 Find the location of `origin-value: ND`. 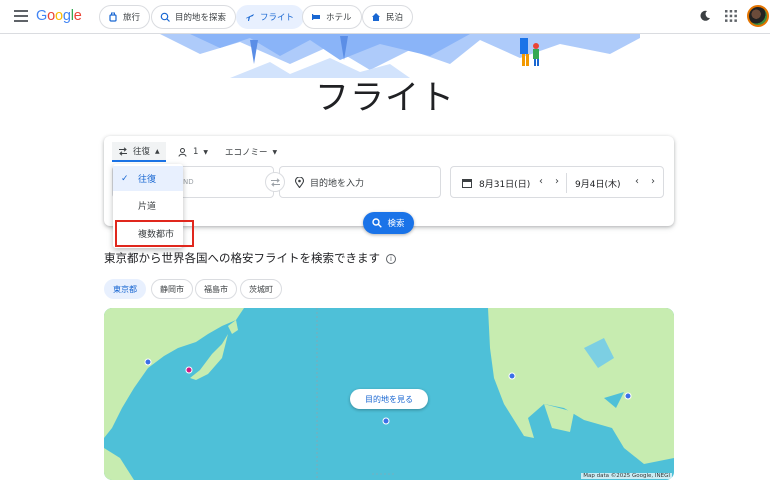

origin-value: ND is located at coordinates (188, 182).